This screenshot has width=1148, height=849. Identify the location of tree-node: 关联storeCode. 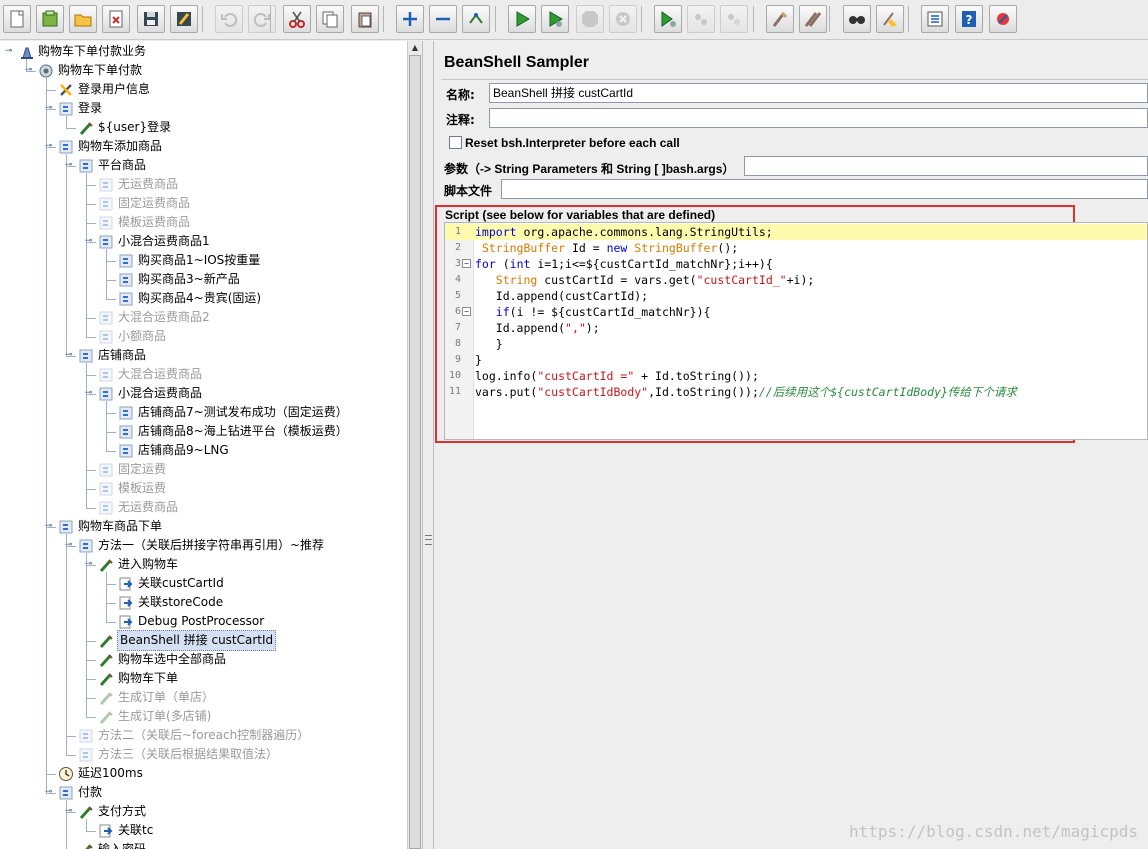
(171, 602).